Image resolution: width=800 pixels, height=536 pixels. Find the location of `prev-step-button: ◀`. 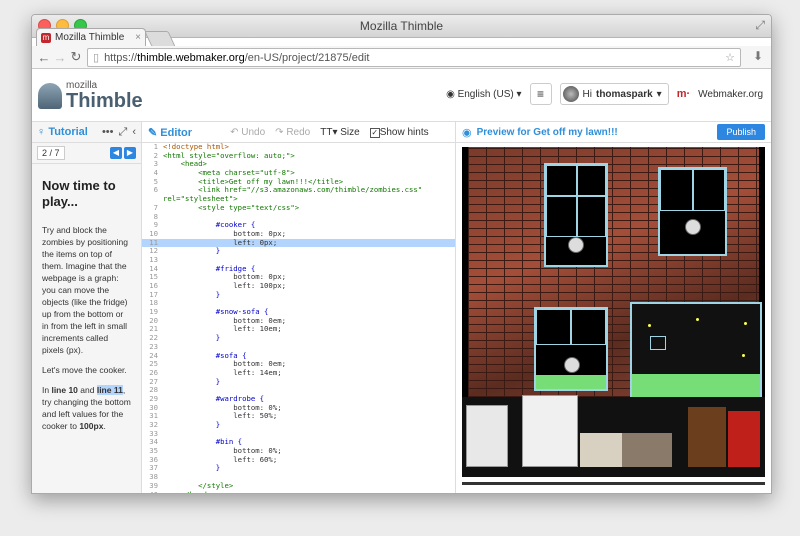

prev-step-button: ◀ is located at coordinates (116, 153).